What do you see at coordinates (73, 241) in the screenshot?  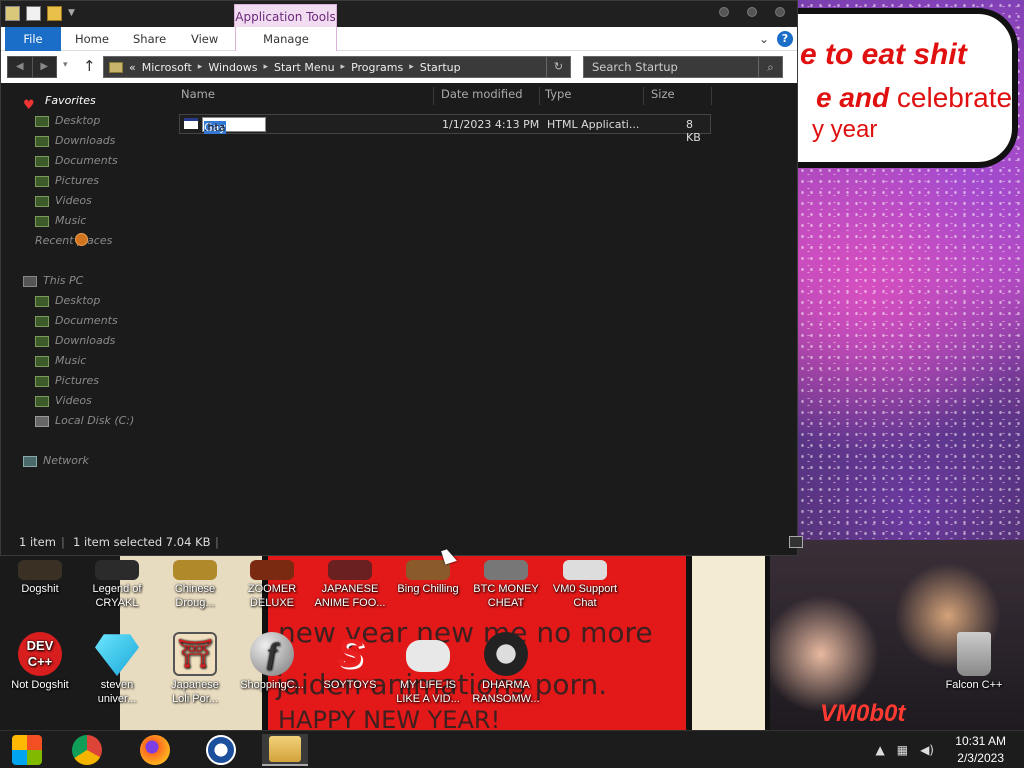 I see `nav-fav-recent-places: Recent places` at bounding box center [73, 241].